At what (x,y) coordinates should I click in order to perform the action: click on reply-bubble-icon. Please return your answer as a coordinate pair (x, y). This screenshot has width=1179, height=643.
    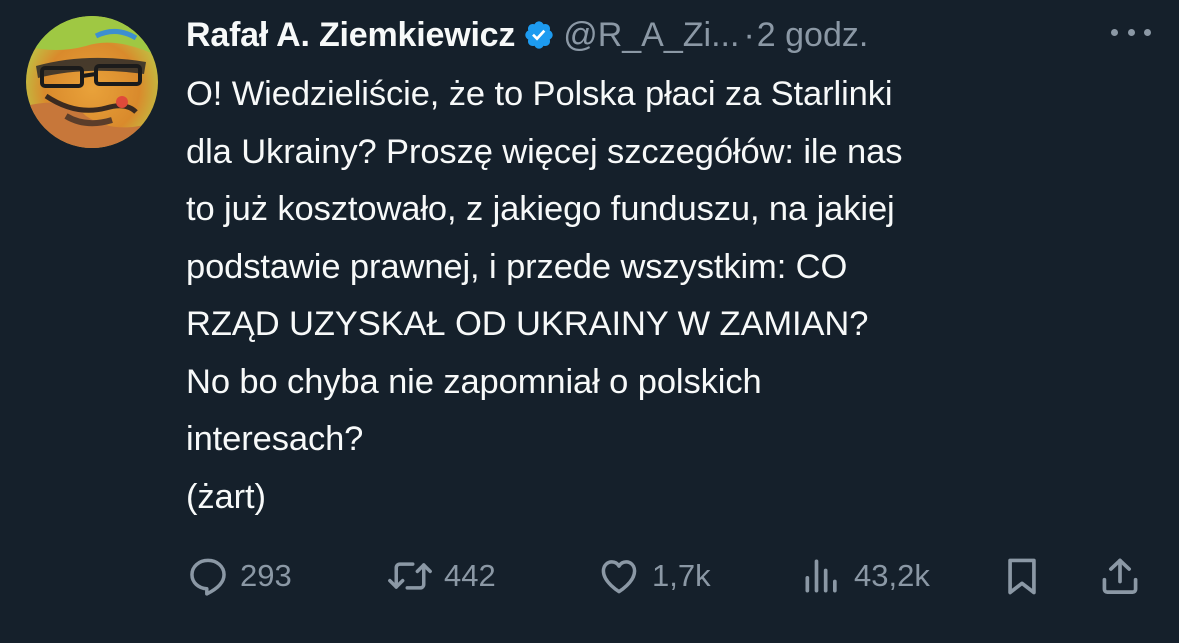
    Looking at the image, I should click on (208, 576).